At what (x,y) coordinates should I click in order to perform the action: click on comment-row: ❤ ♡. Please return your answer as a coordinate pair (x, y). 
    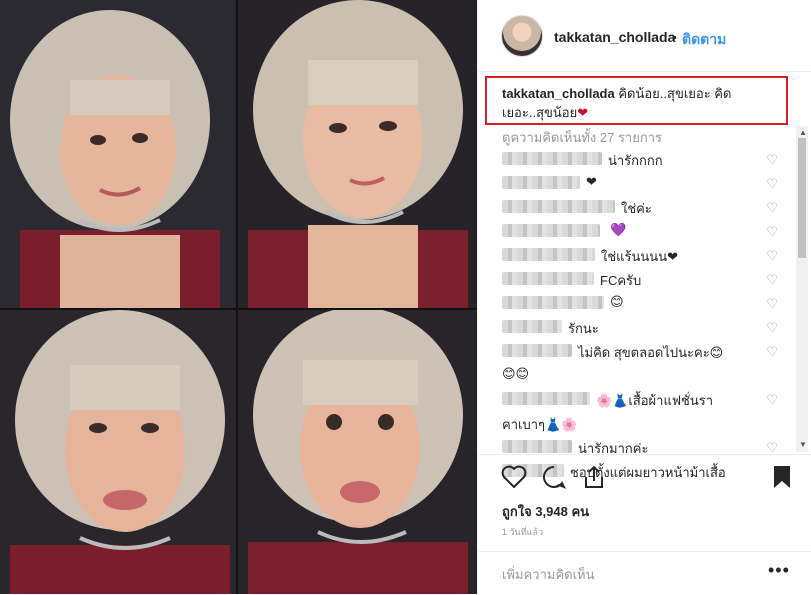
    Looking at the image, I should click on (640, 184).